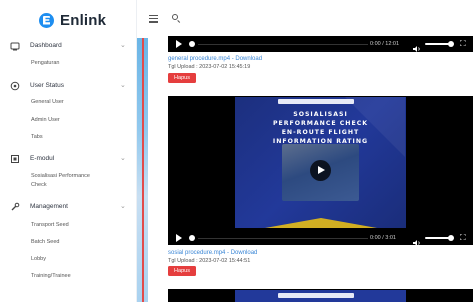 The image size is (473, 302). What do you see at coordinates (39, 185) in the screenshot?
I see `sidebar-subitem-sosialisasi-2: Check` at bounding box center [39, 185].